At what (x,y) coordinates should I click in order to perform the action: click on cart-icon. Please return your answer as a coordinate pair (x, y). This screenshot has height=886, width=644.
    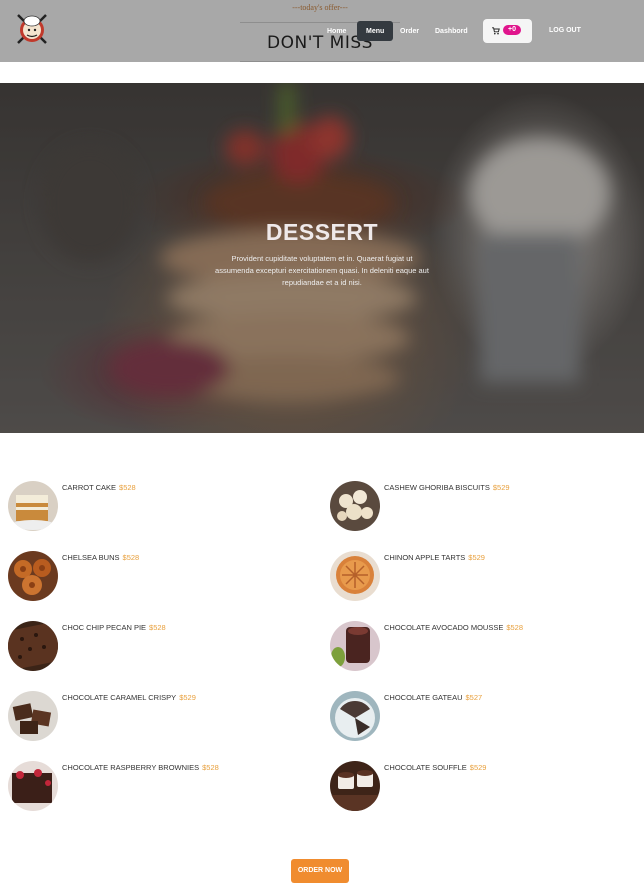
    Looking at the image, I should click on (496, 31).